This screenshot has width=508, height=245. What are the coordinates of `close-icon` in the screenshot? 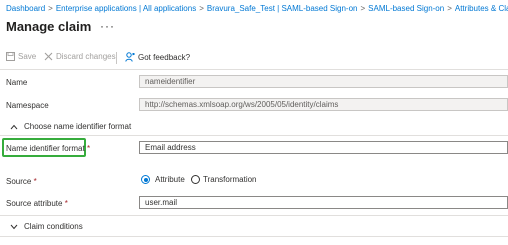 It's located at (48, 56).